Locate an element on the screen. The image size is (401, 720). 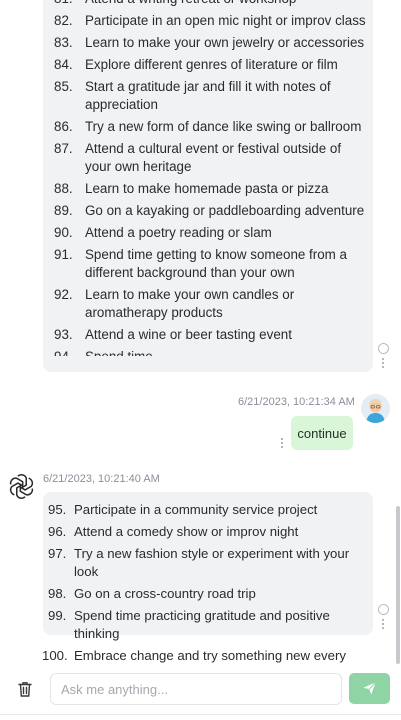
list-item: 90. Attend a poetry reading or slam is located at coordinates (163, 232).